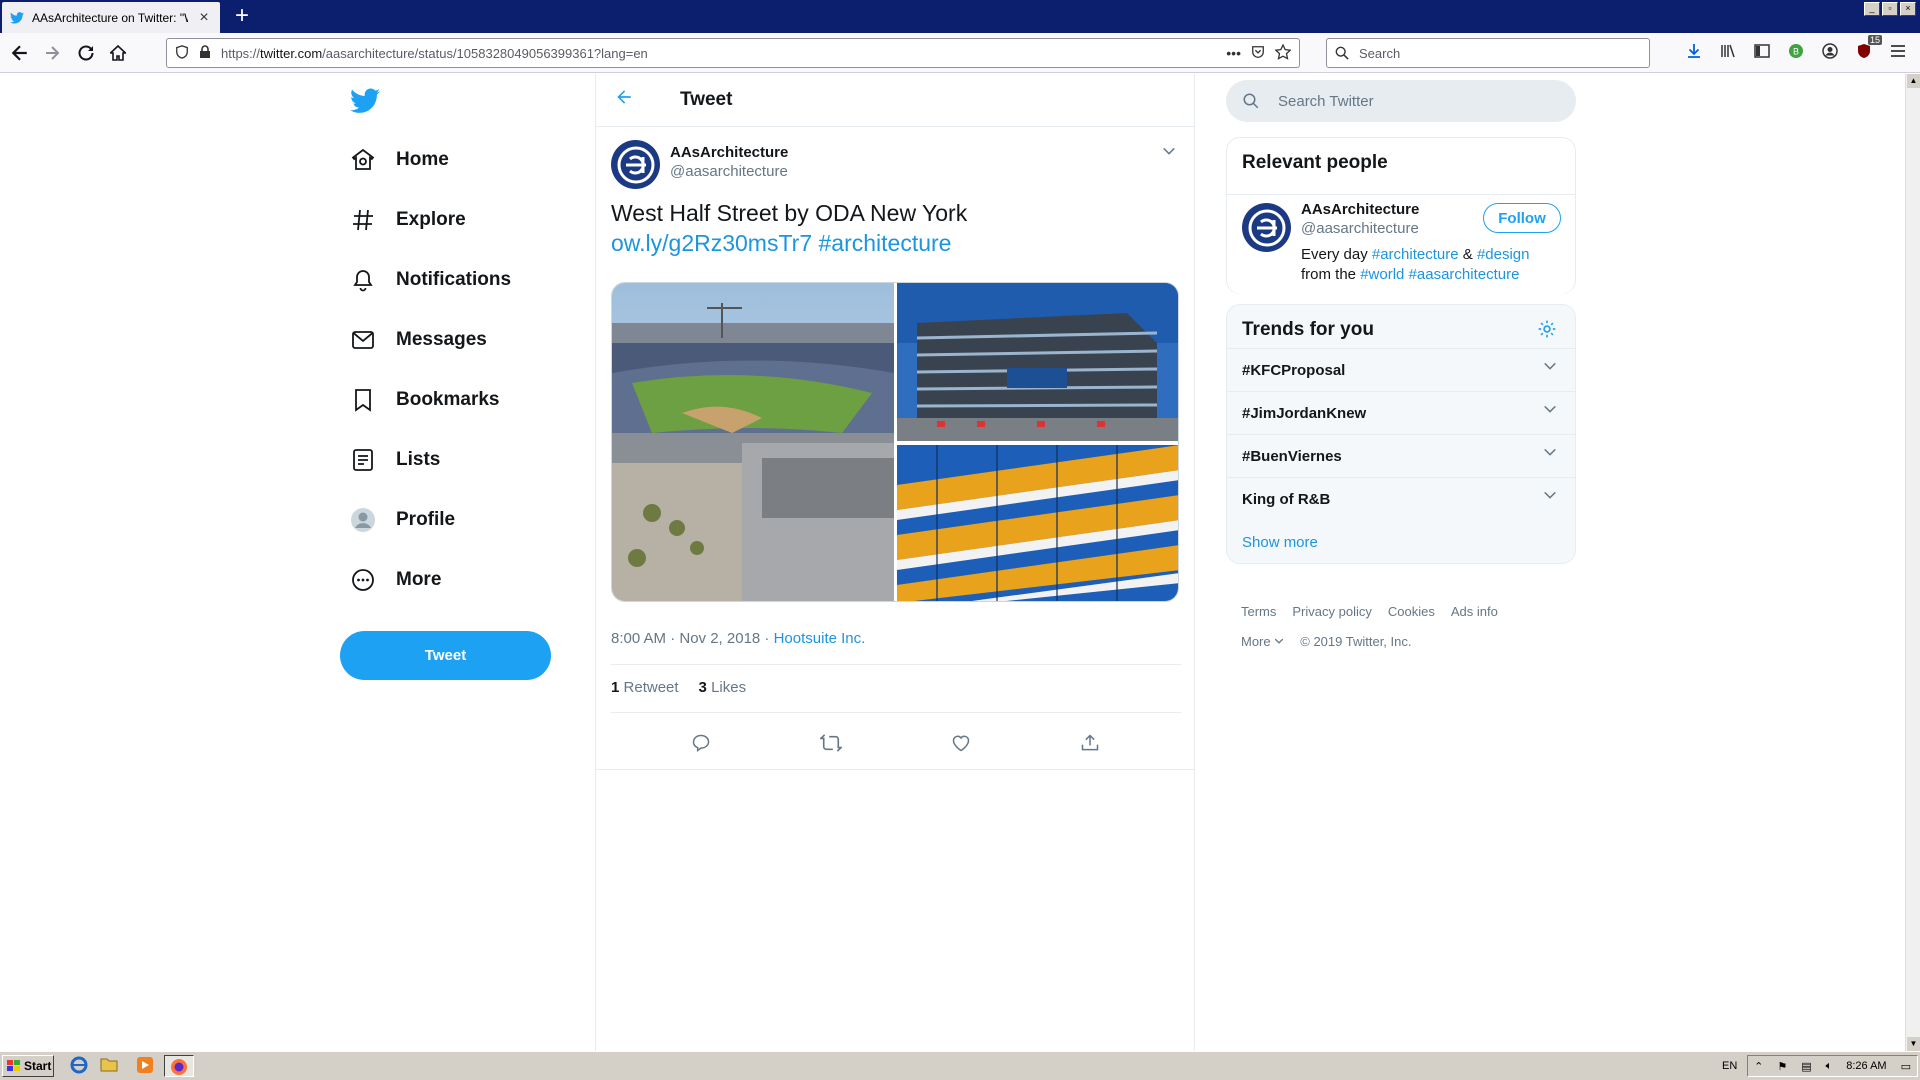 The image size is (1920, 1080). Describe the element at coordinates (1233, 53) in the screenshot. I see `page-actions-icon: •••` at that location.